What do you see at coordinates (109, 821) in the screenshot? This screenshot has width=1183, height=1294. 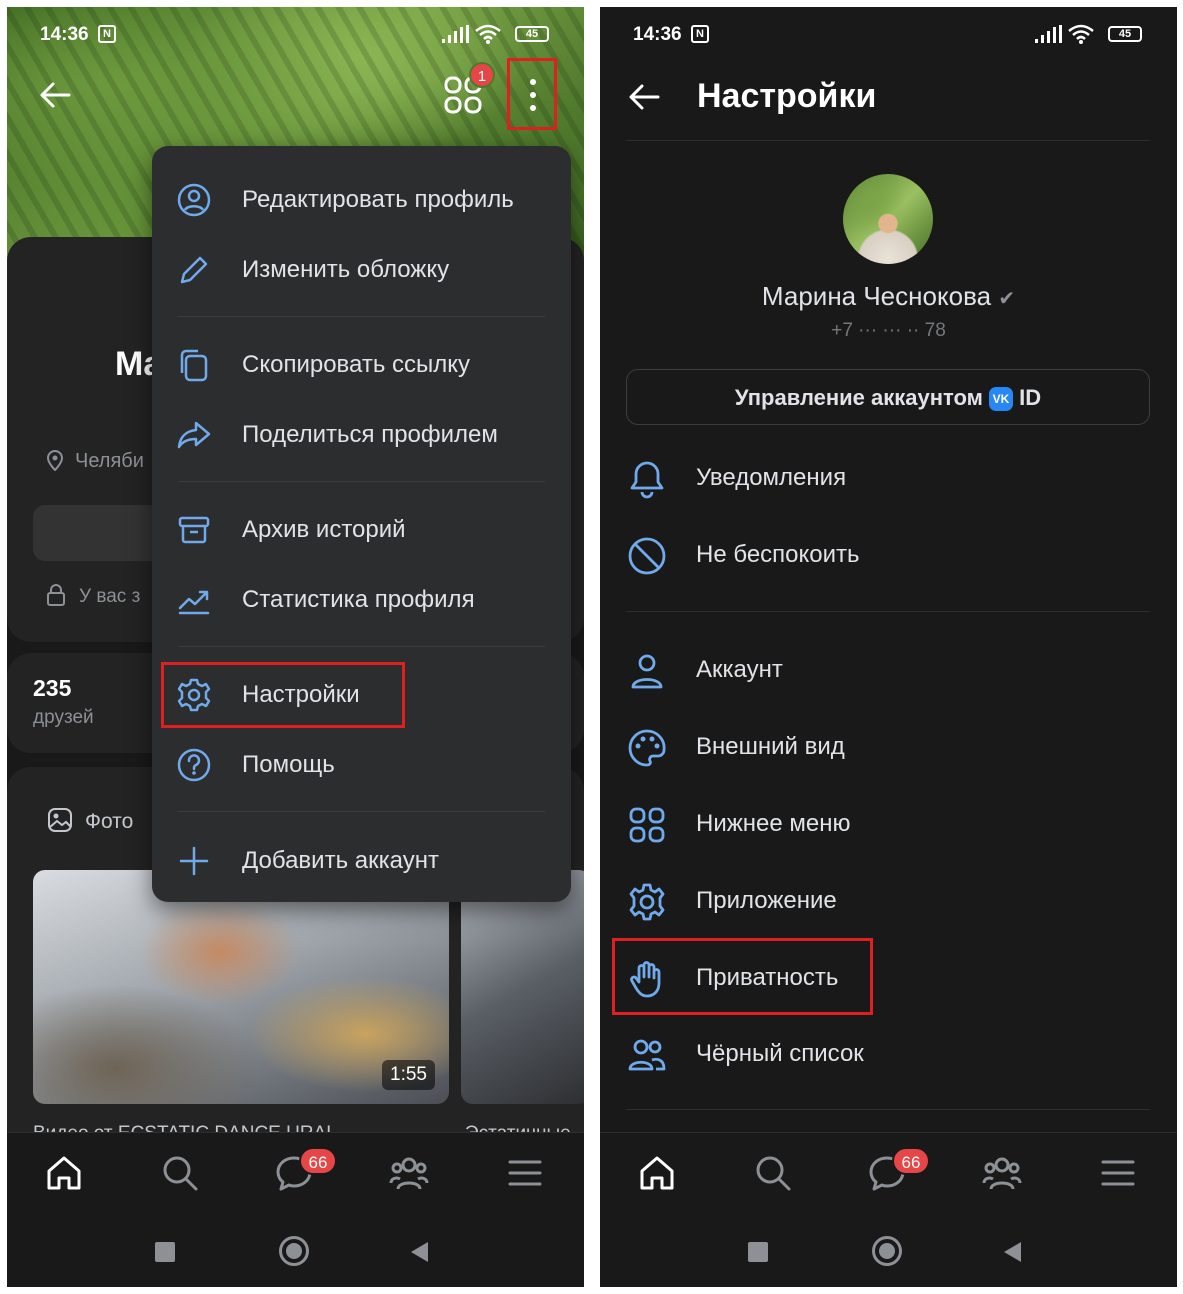 I see `photos-tab-label: Фото` at bounding box center [109, 821].